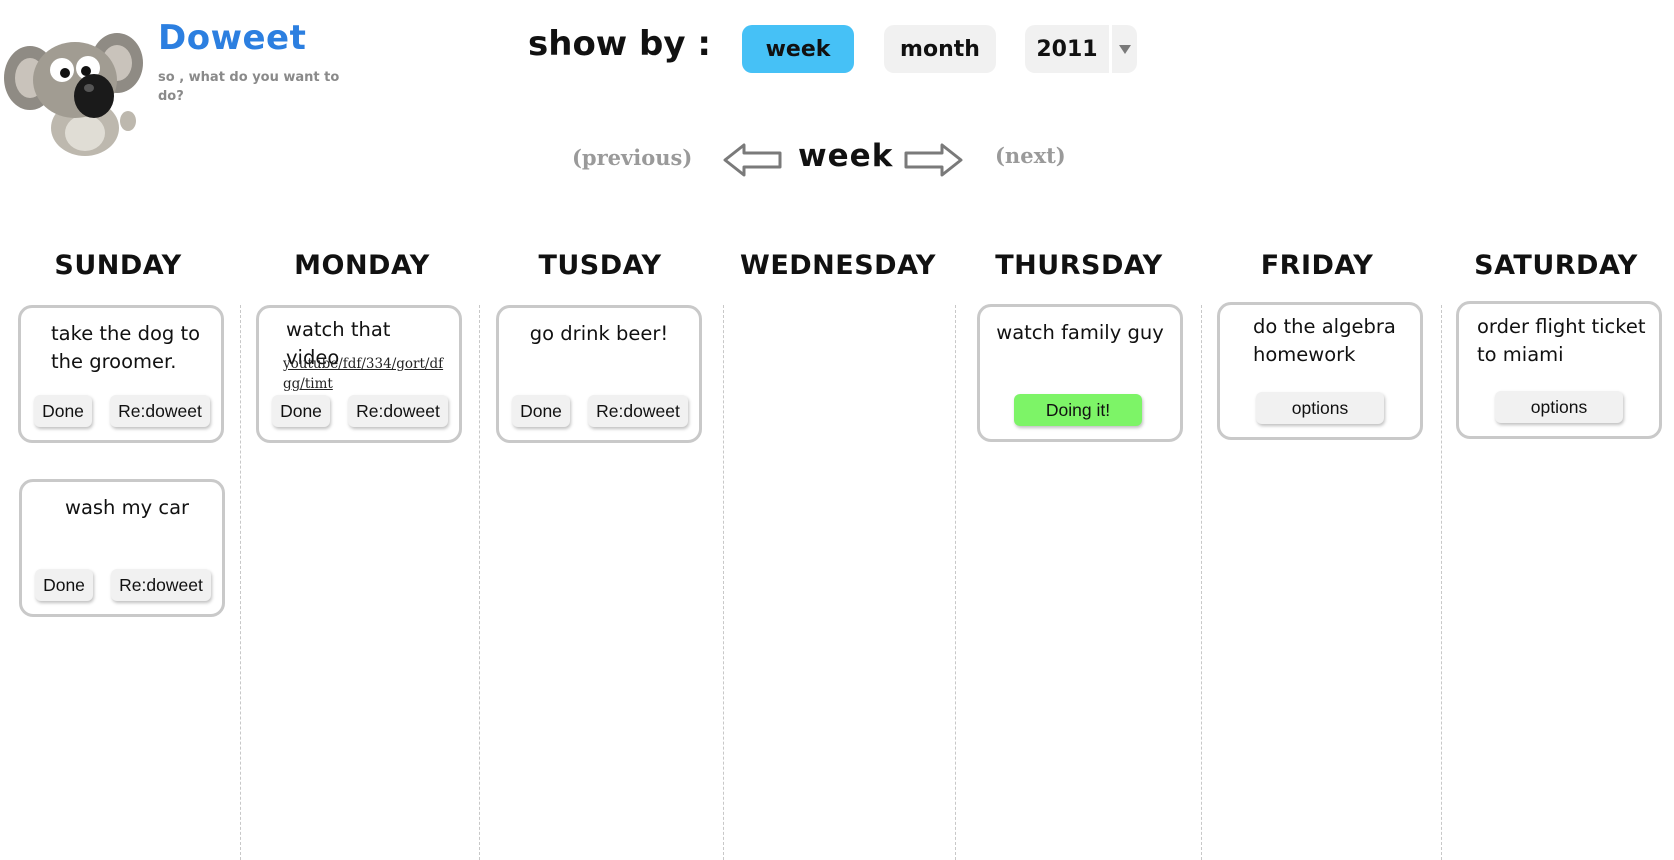 The height and width of the screenshot is (860, 1674). I want to click on task-card: wash my car Done Re:doweet, so click(122, 548).